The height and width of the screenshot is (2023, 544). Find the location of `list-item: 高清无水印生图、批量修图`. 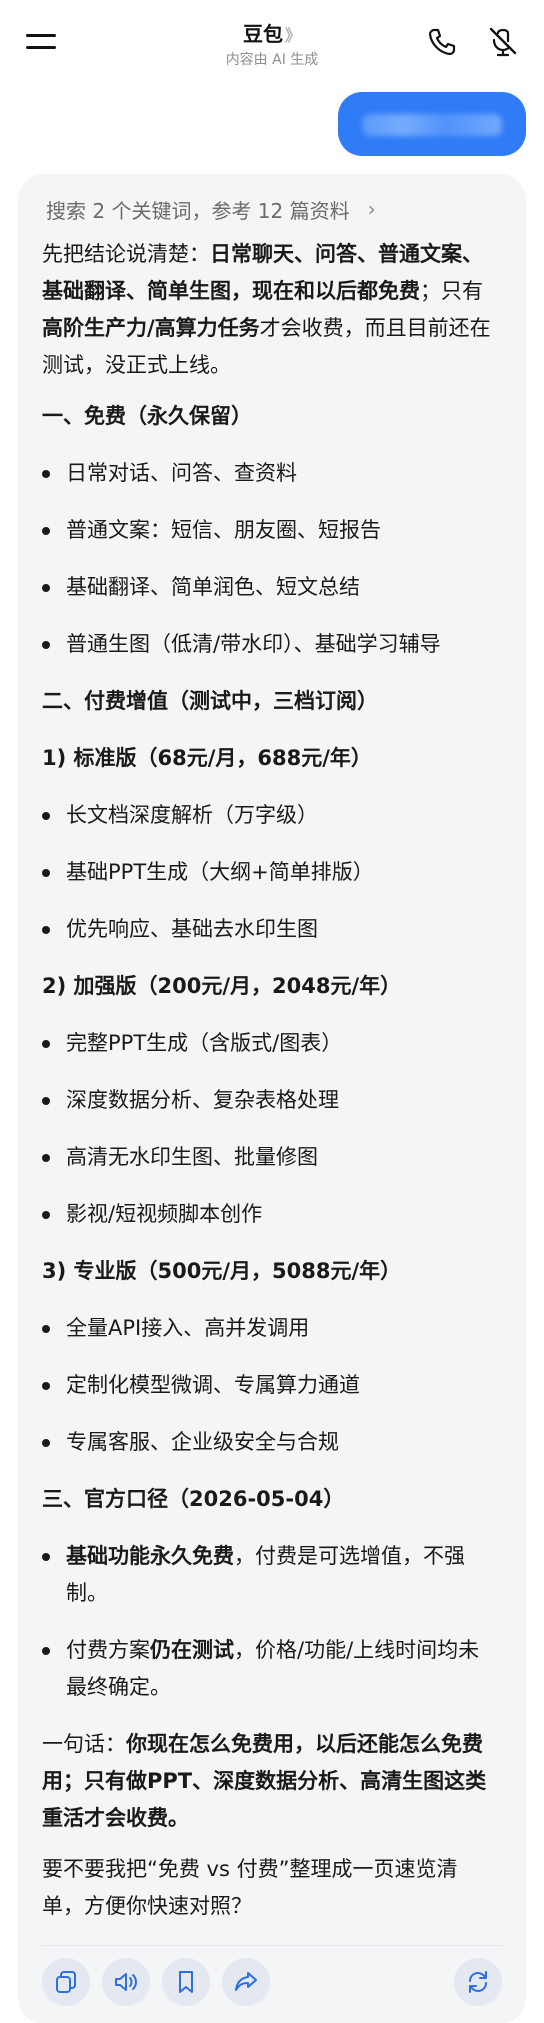

list-item: 高清无水印生图、批量修图 is located at coordinates (270, 1157).